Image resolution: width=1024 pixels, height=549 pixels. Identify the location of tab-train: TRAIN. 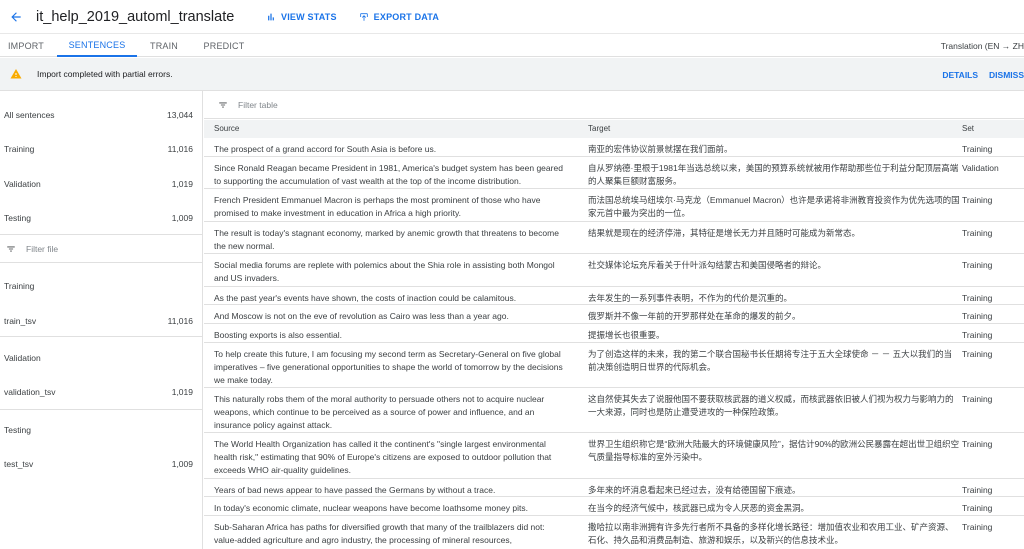
(164, 45).